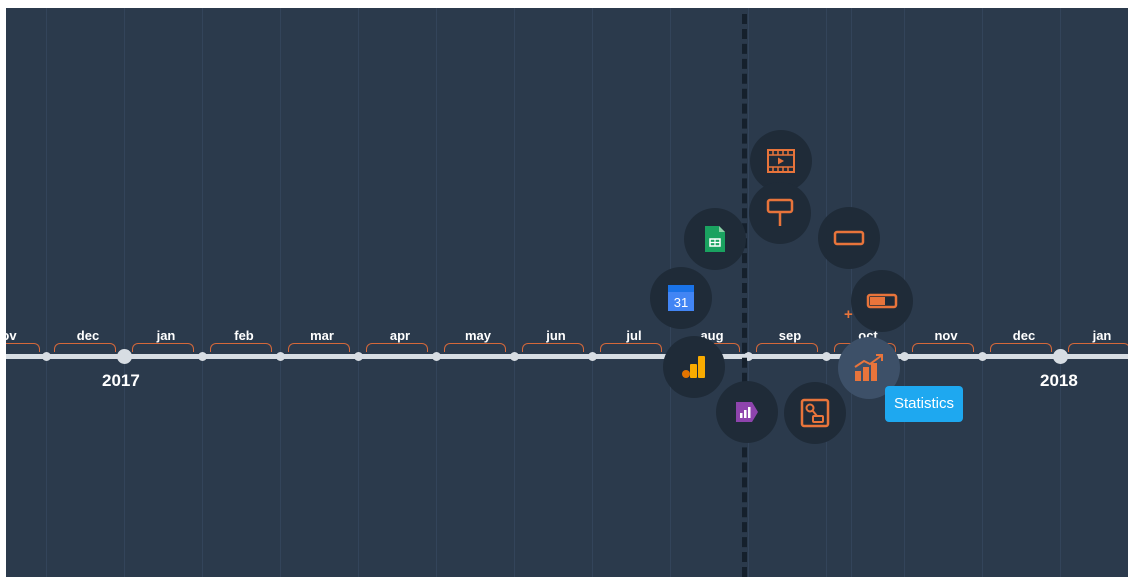 The image size is (1134, 577). Describe the element at coordinates (244, 335) in the screenshot. I see `month-label: feb` at that location.